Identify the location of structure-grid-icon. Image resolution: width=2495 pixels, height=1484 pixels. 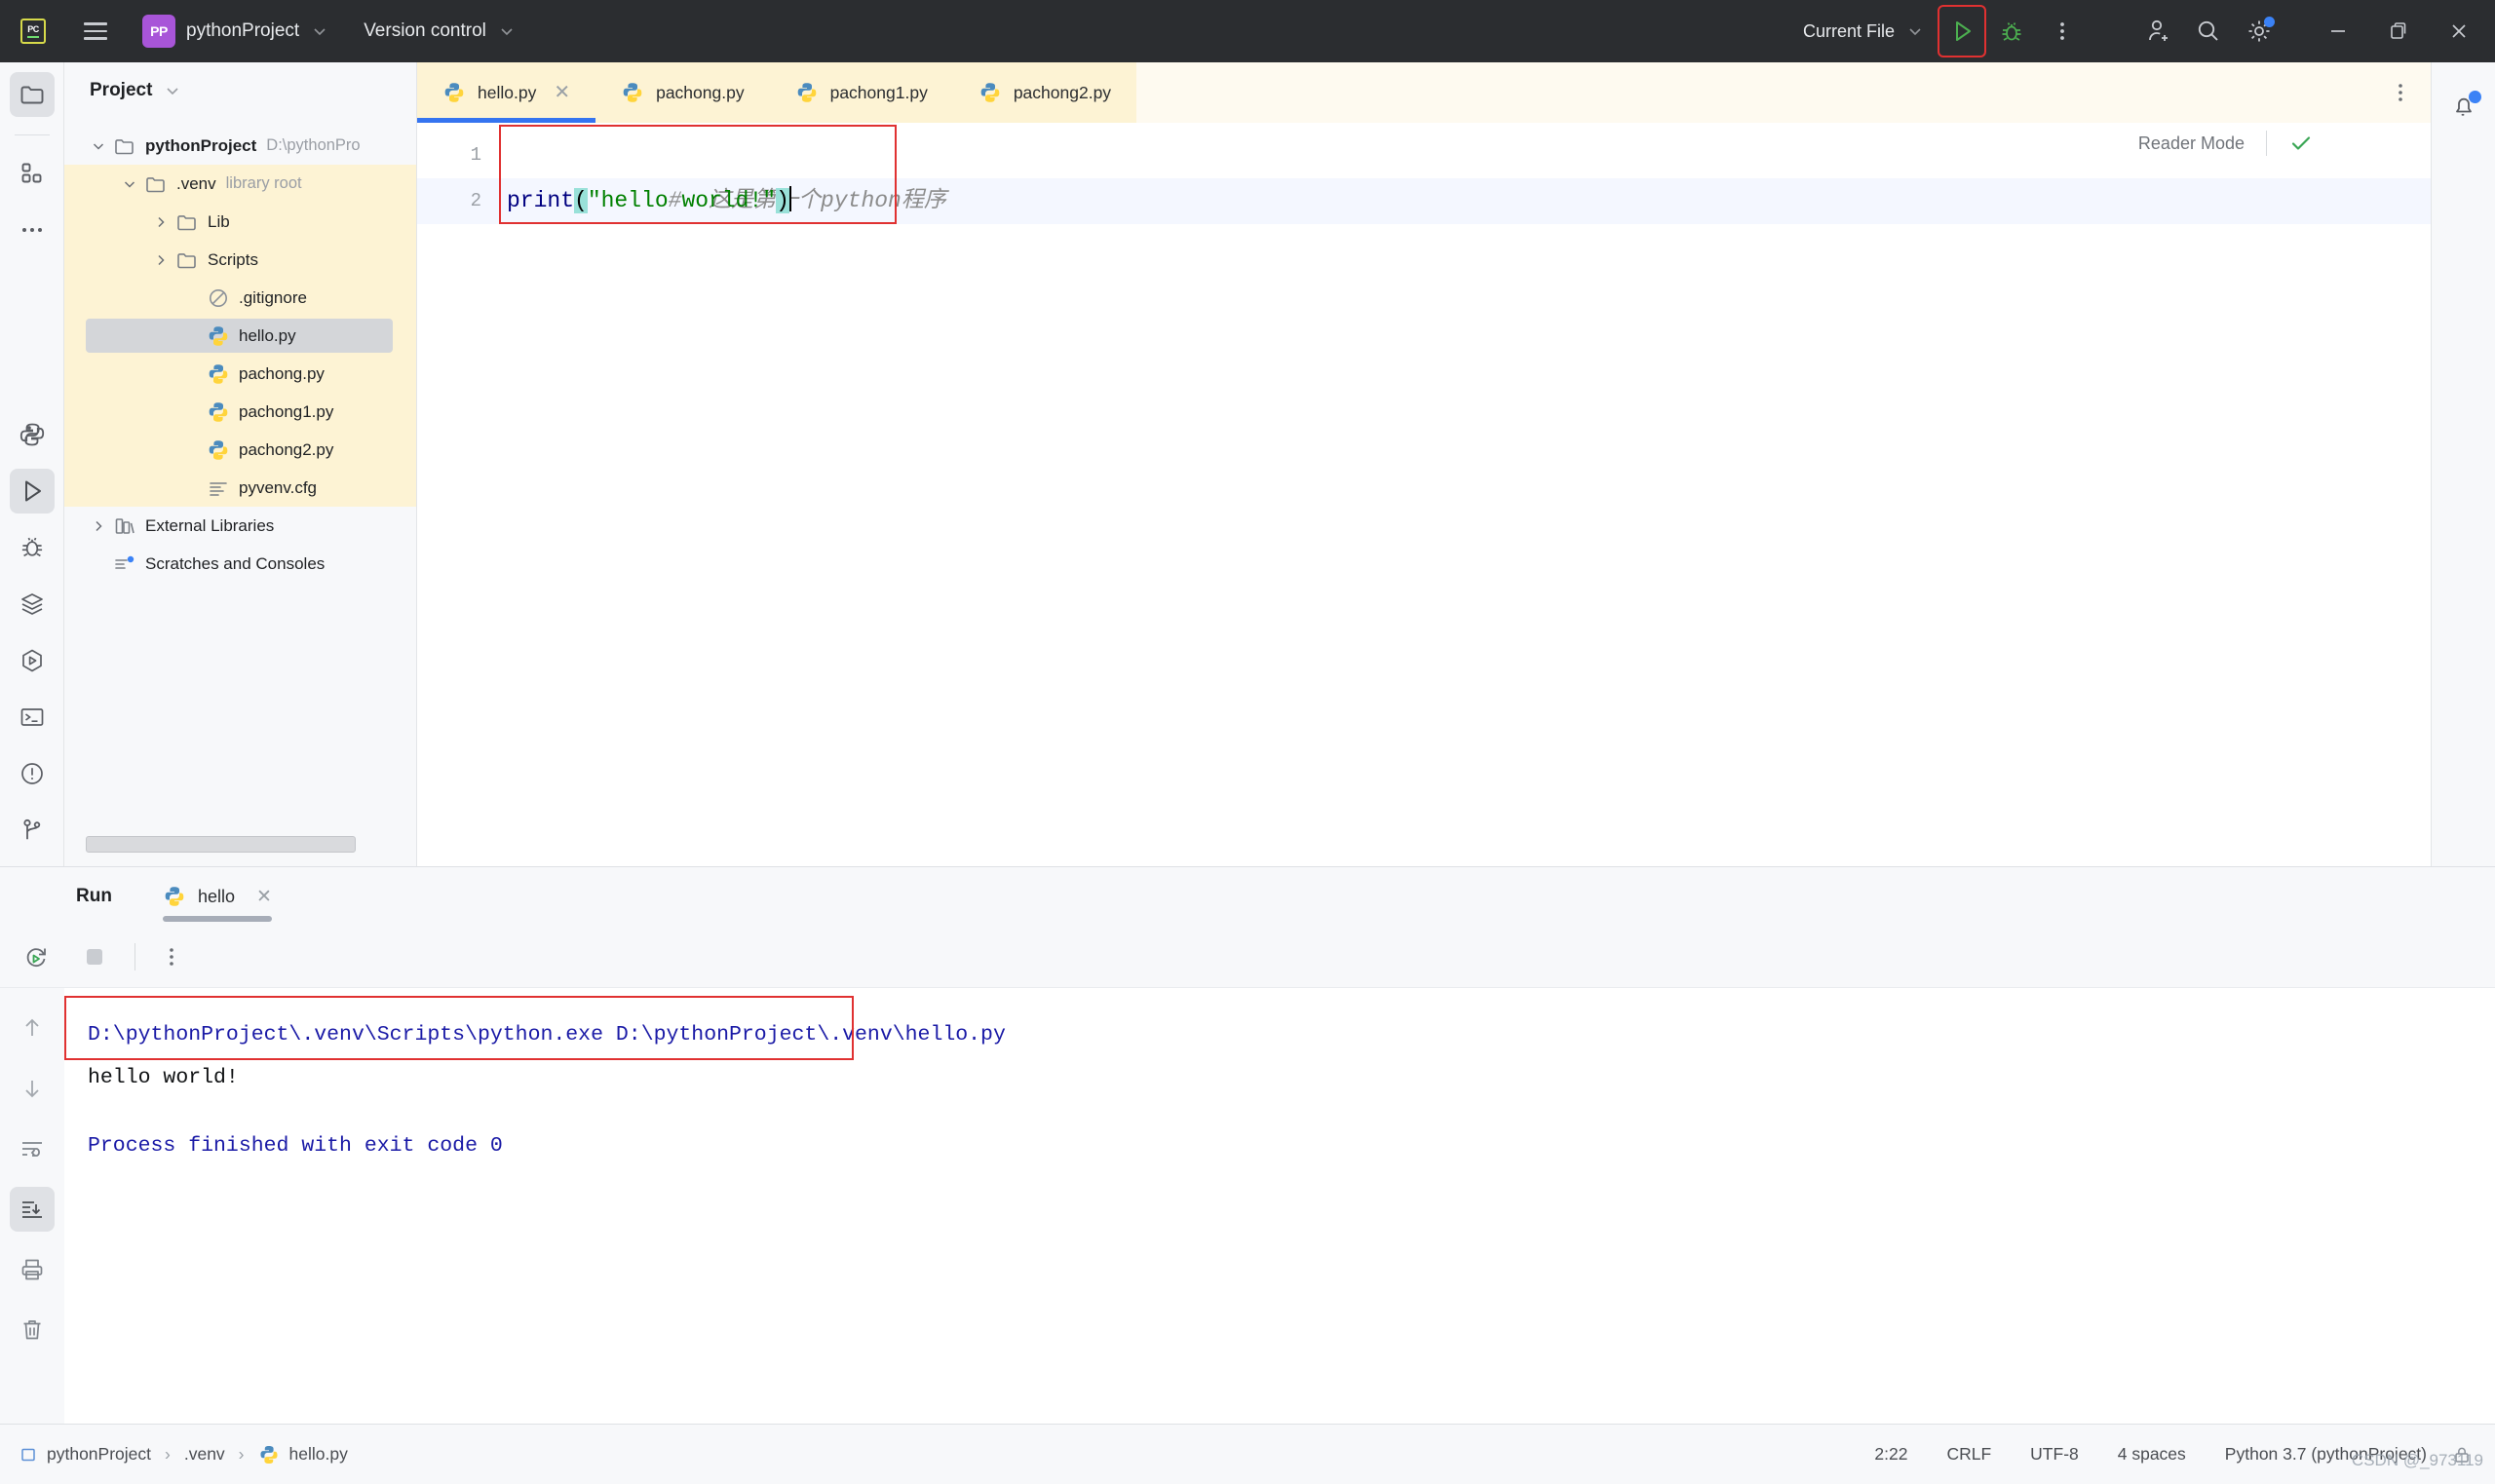
(32, 173).